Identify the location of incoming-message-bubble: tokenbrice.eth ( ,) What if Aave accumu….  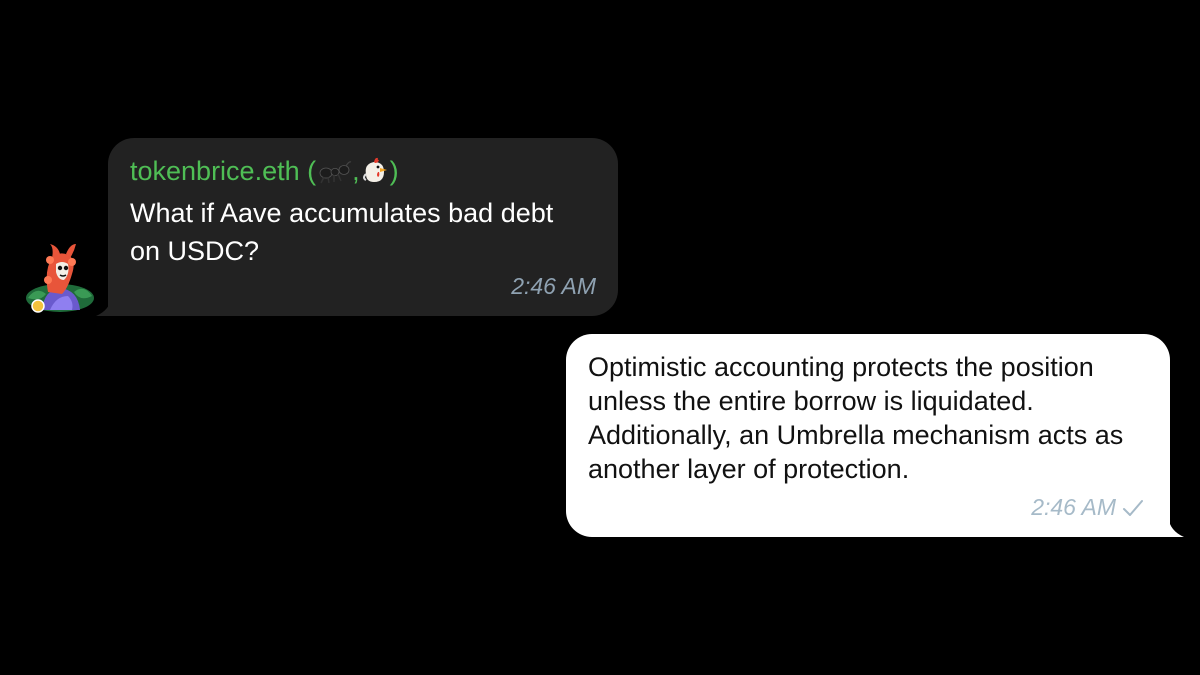
(363, 227).